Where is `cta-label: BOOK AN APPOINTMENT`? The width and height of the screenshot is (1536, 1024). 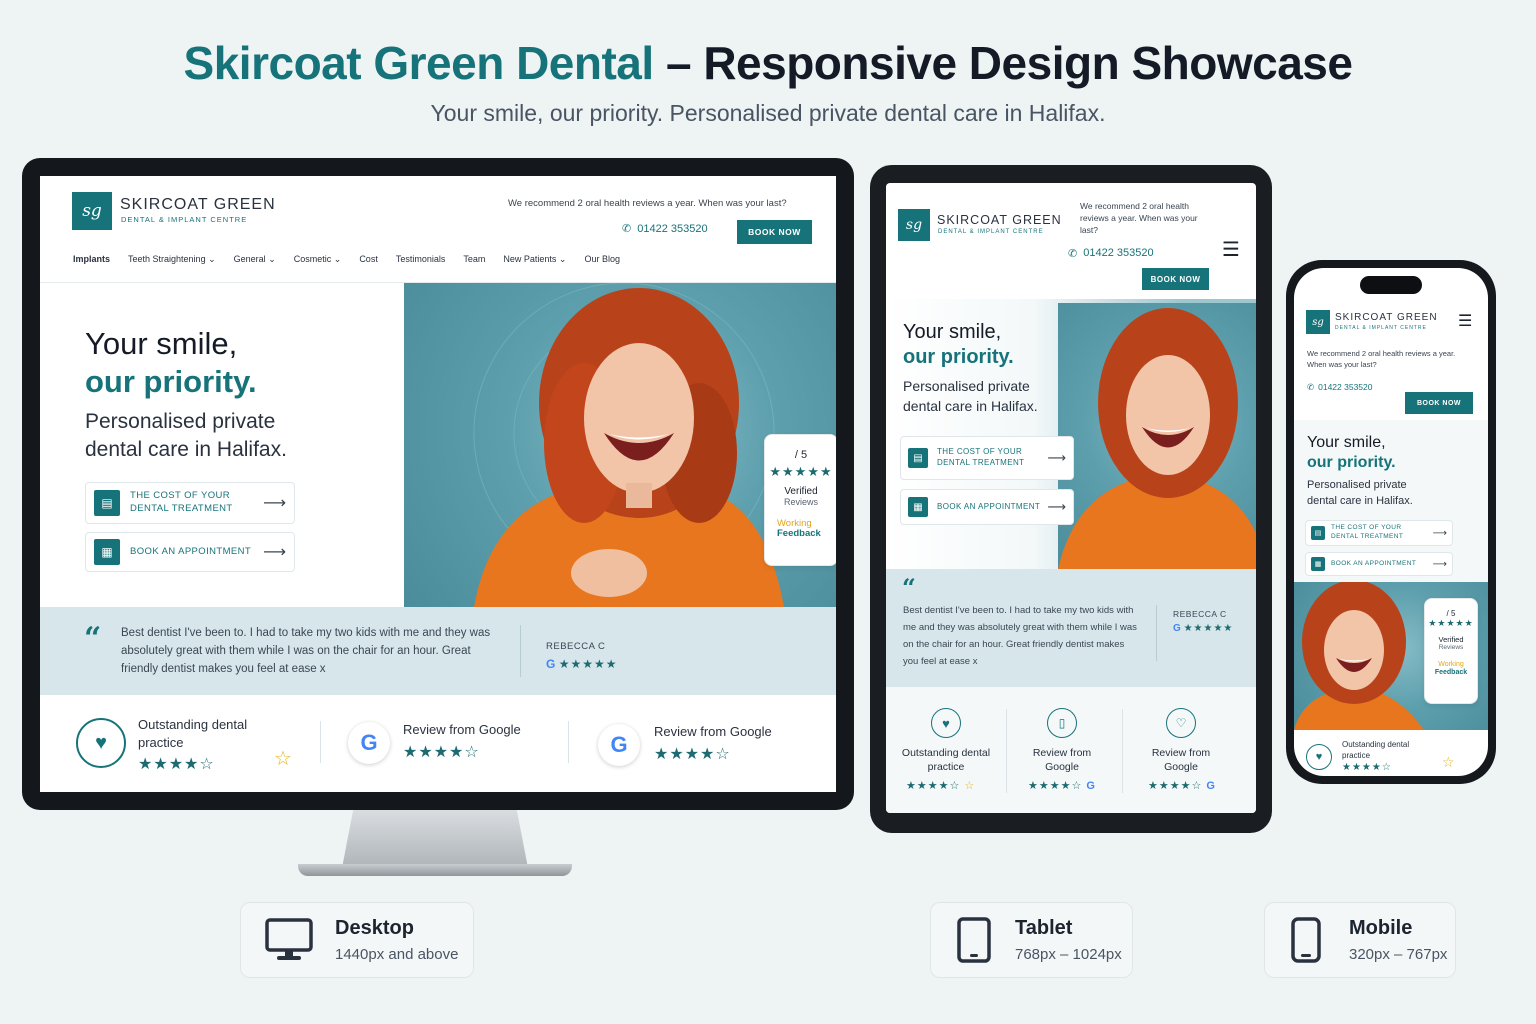 cta-label: BOOK AN APPOINTMENT is located at coordinates (191, 551).